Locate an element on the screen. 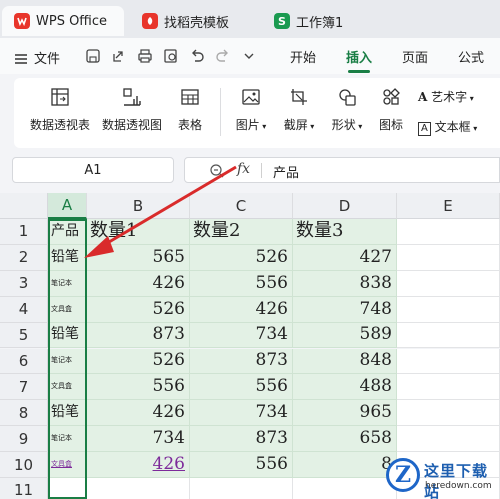  row-header-4: 4 is located at coordinates (24, 309).